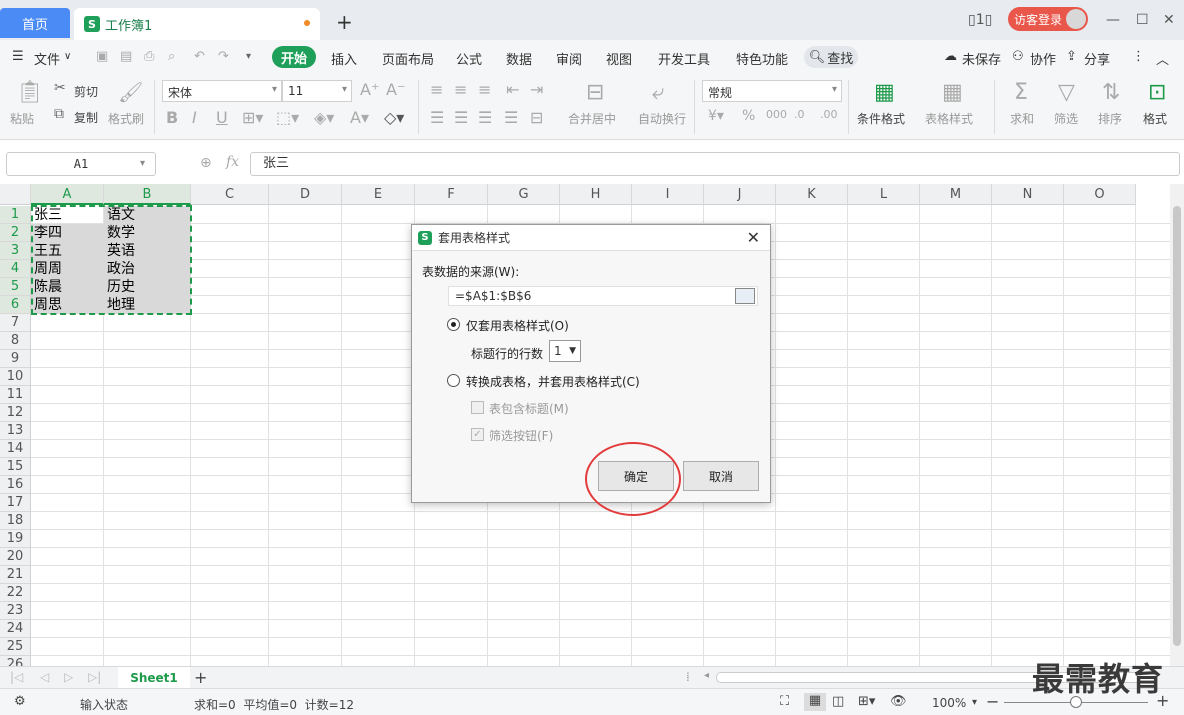 The image size is (1184, 715). I want to click on sum-icon: Σ, so click(1021, 92).